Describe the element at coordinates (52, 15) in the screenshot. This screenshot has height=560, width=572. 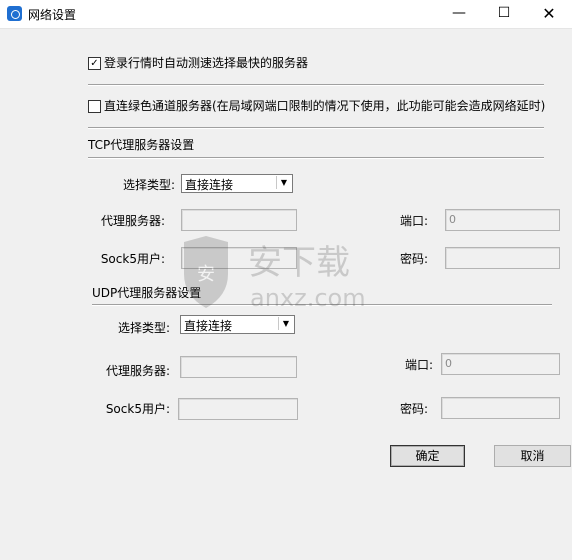
I see `window-title: 网络设置` at that location.